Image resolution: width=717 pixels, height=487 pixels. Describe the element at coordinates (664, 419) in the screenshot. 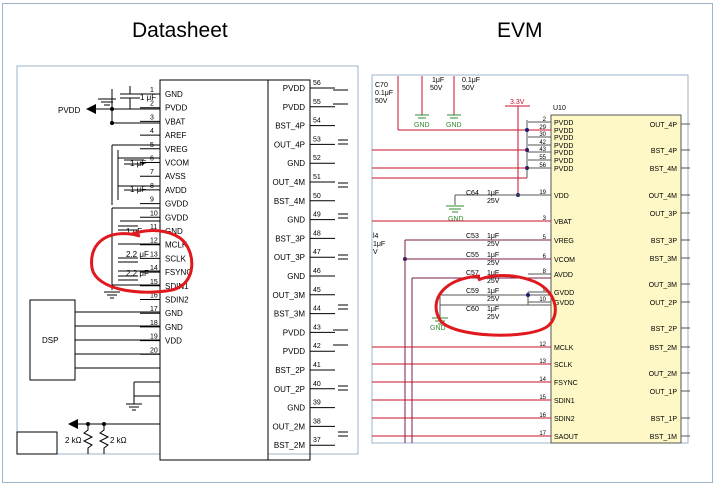

I see `pin-name: BST_1P` at that location.